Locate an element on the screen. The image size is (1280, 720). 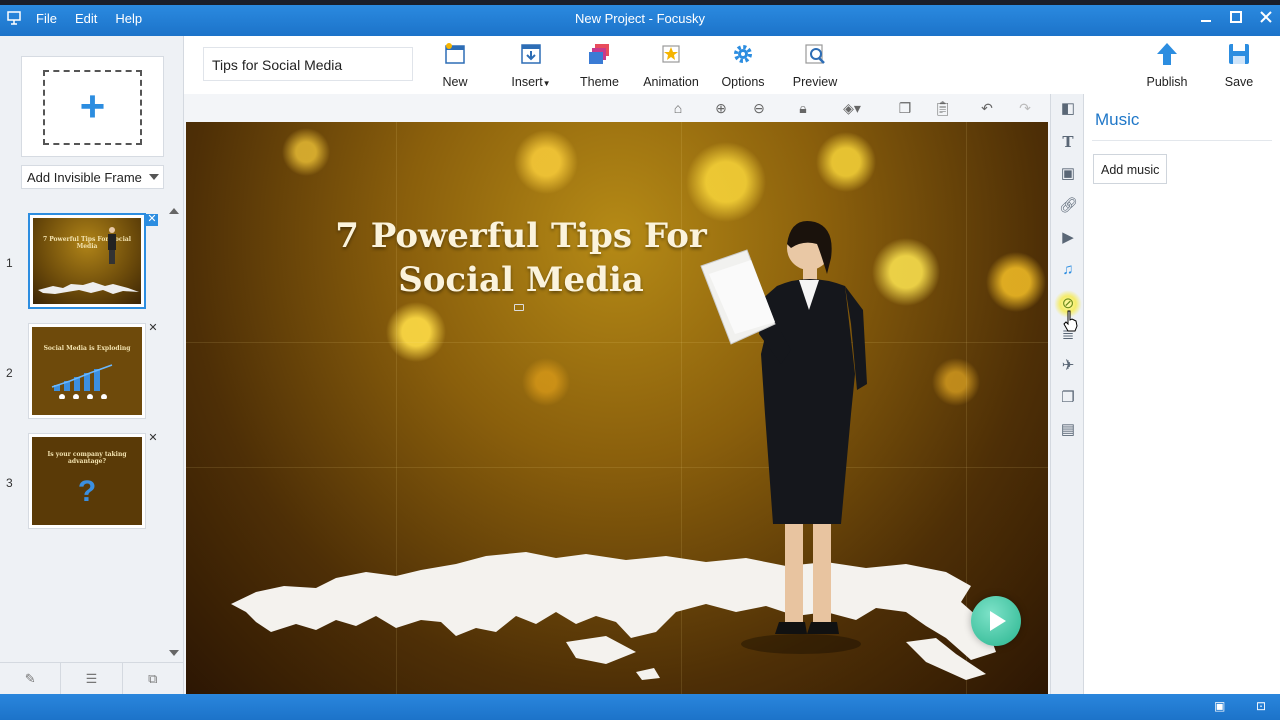
preview-button: Preview is located at coordinates (815, 65).